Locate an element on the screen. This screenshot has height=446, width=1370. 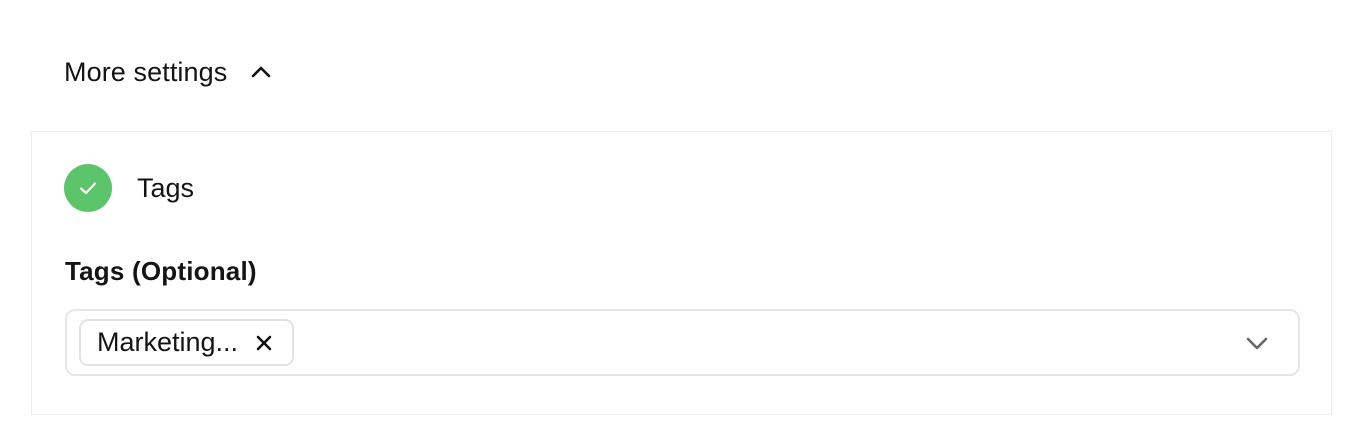
tags-section-header: Tags is located at coordinates (129, 188).